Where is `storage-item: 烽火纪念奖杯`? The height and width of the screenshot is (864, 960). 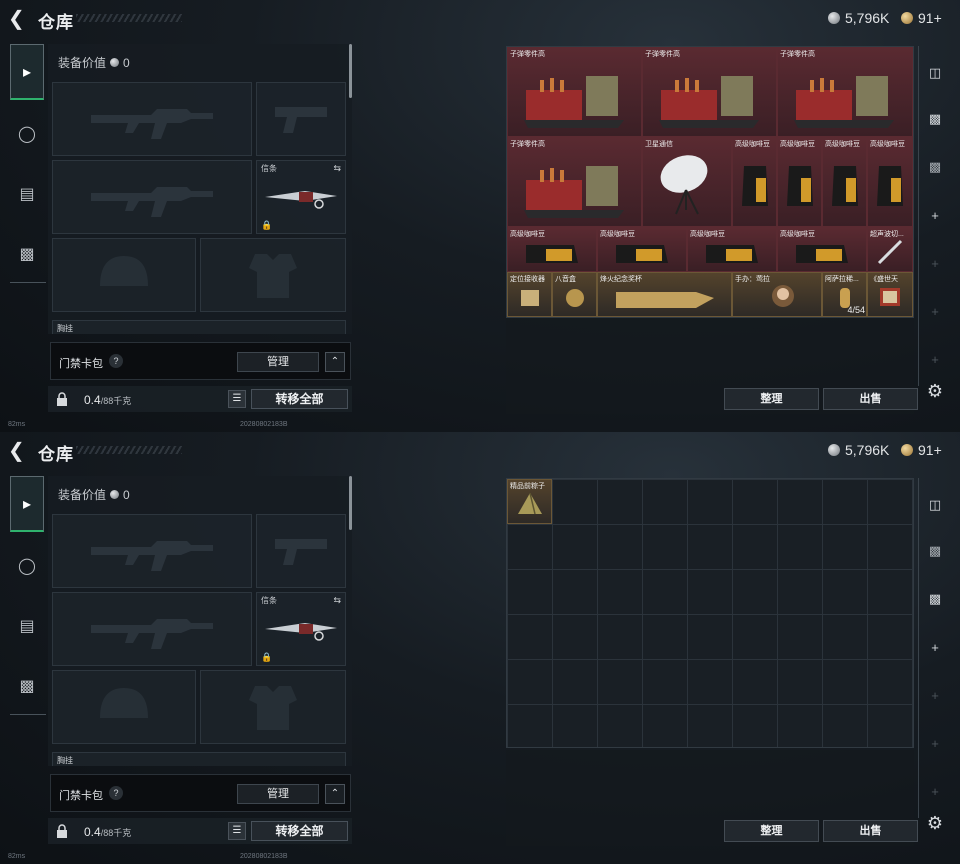
storage-item: 烽火纪念奖杯 is located at coordinates (664, 294).